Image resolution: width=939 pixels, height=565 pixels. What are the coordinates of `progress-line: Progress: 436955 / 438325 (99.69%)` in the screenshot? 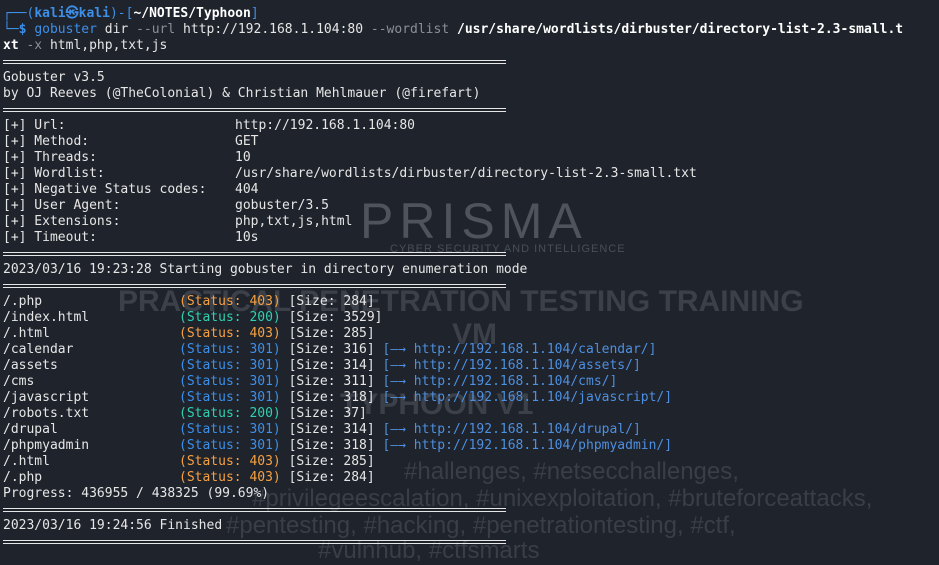 It's located at (136, 493).